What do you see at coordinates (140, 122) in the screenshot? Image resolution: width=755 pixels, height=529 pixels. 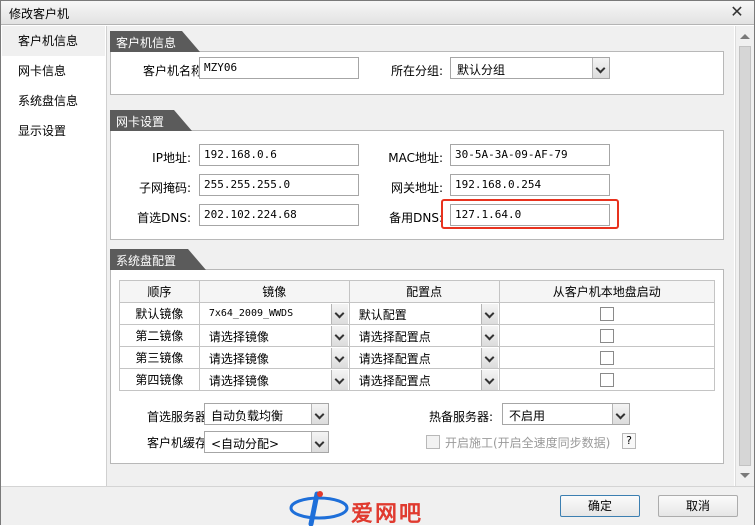 I see `nic-section-title: 网卡设置` at bounding box center [140, 122].